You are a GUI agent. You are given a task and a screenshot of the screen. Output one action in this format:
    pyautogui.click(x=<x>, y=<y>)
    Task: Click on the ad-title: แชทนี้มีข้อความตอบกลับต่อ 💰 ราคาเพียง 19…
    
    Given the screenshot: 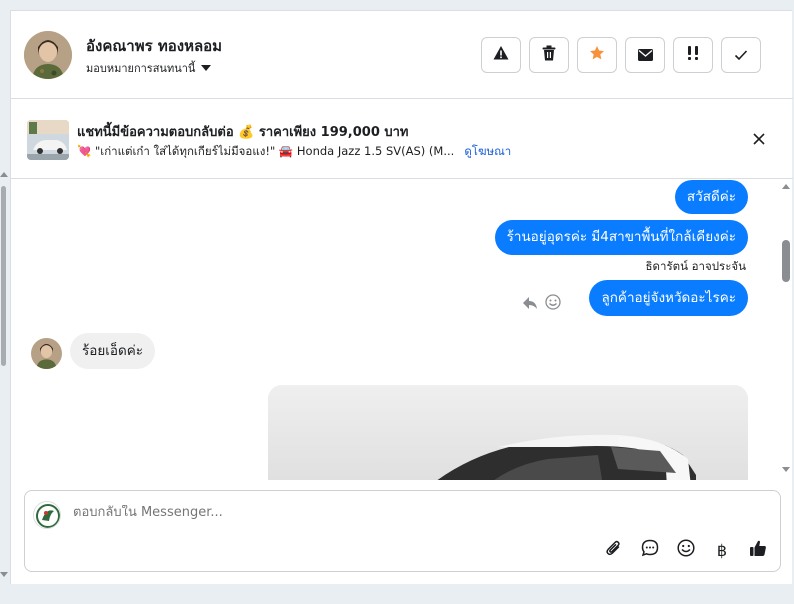 What is the action you would take?
    pyautogui.click(x=243, y=132)
    